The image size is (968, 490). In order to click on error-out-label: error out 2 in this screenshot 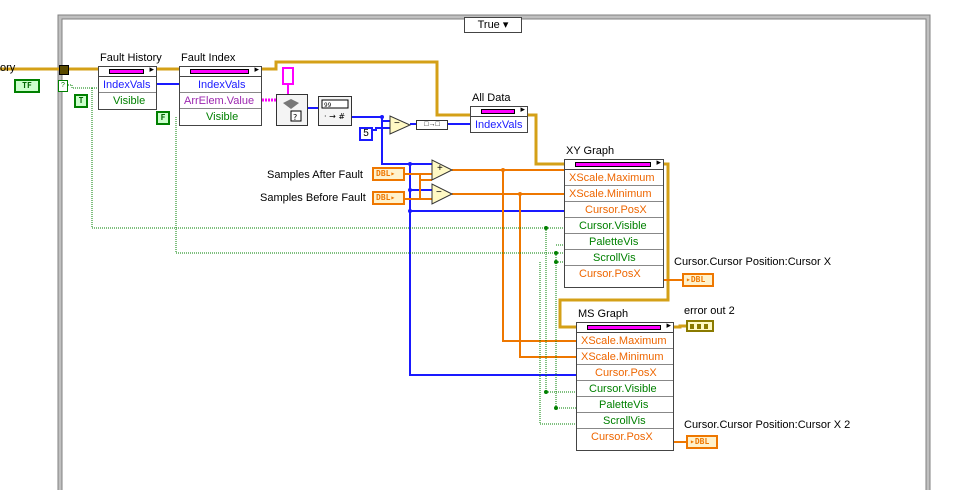, I will do `click(709, 311)`.